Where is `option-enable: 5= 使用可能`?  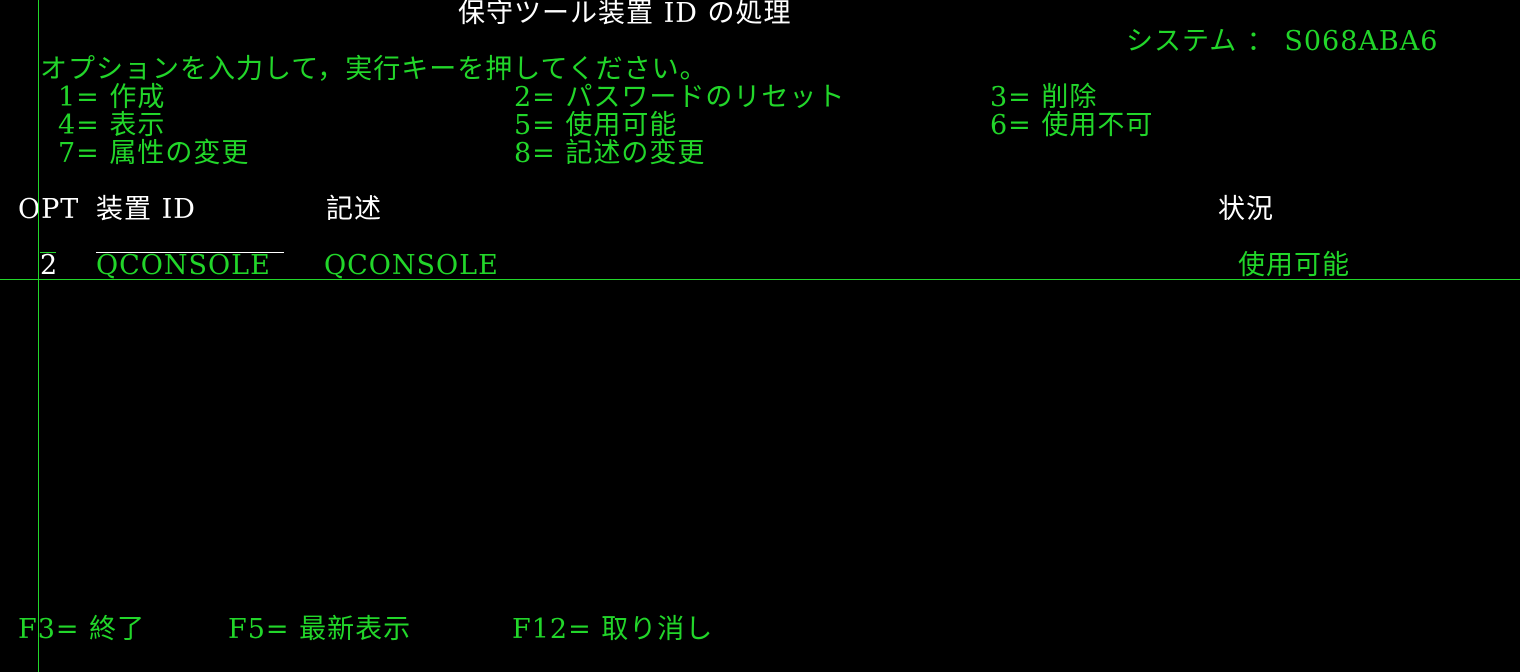
option-enable: 5= 使用可能 is located at coordinates (596, 125).